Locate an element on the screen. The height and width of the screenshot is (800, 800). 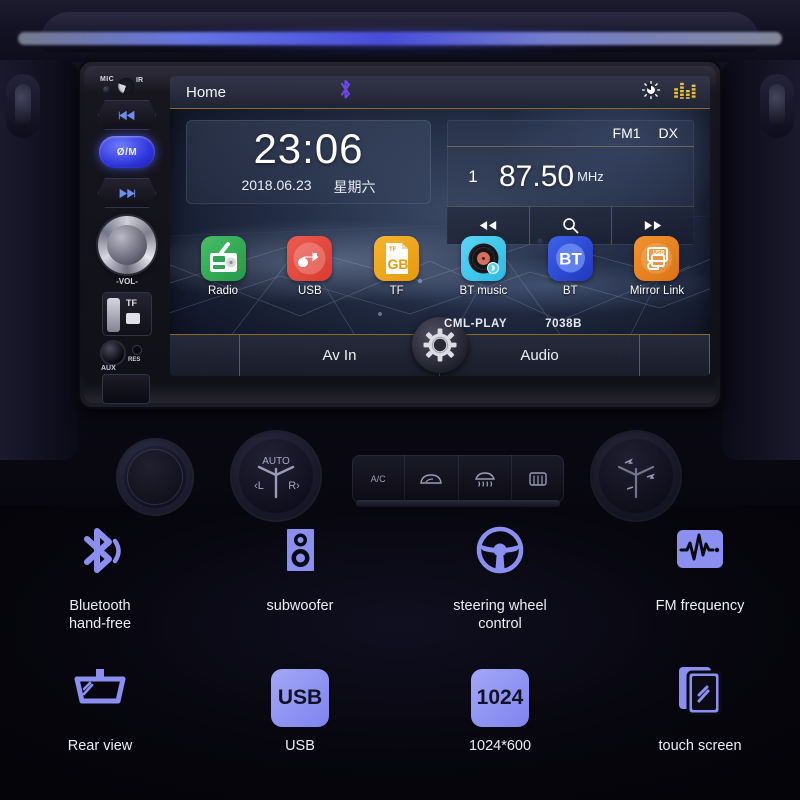
climate-knob-face: AUTO ‹L R› is located at coordinates (276, 476).